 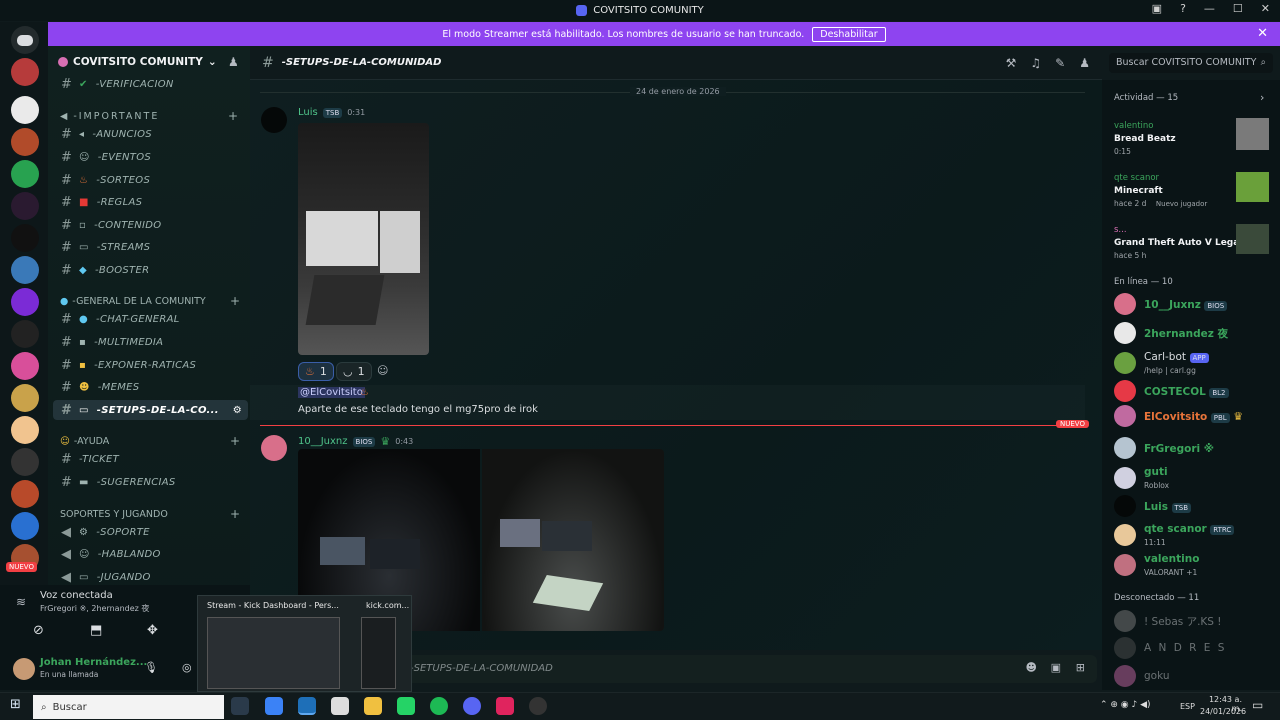 I want to click on member-item: goku, so click(x=1194, y=676).